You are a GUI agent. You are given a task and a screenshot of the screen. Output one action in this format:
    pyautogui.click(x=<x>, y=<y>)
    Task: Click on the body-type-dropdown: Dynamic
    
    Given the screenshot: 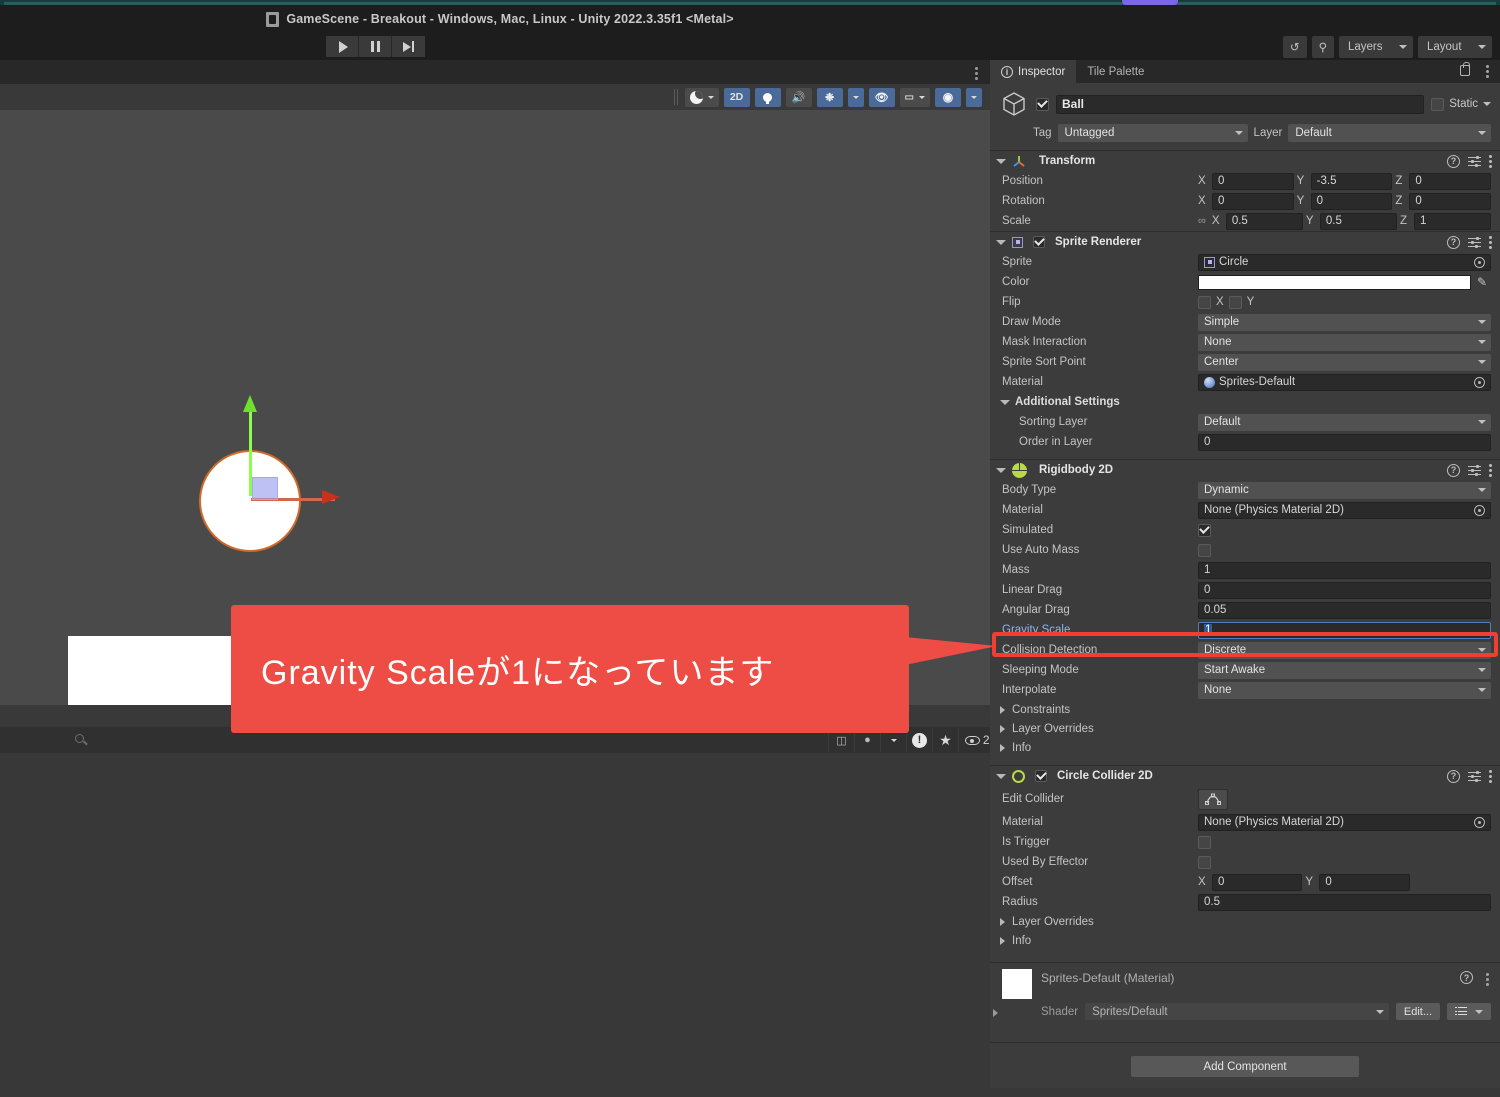 What is the action you would take?
    pyautogui.click(x=1344, y=490)
    